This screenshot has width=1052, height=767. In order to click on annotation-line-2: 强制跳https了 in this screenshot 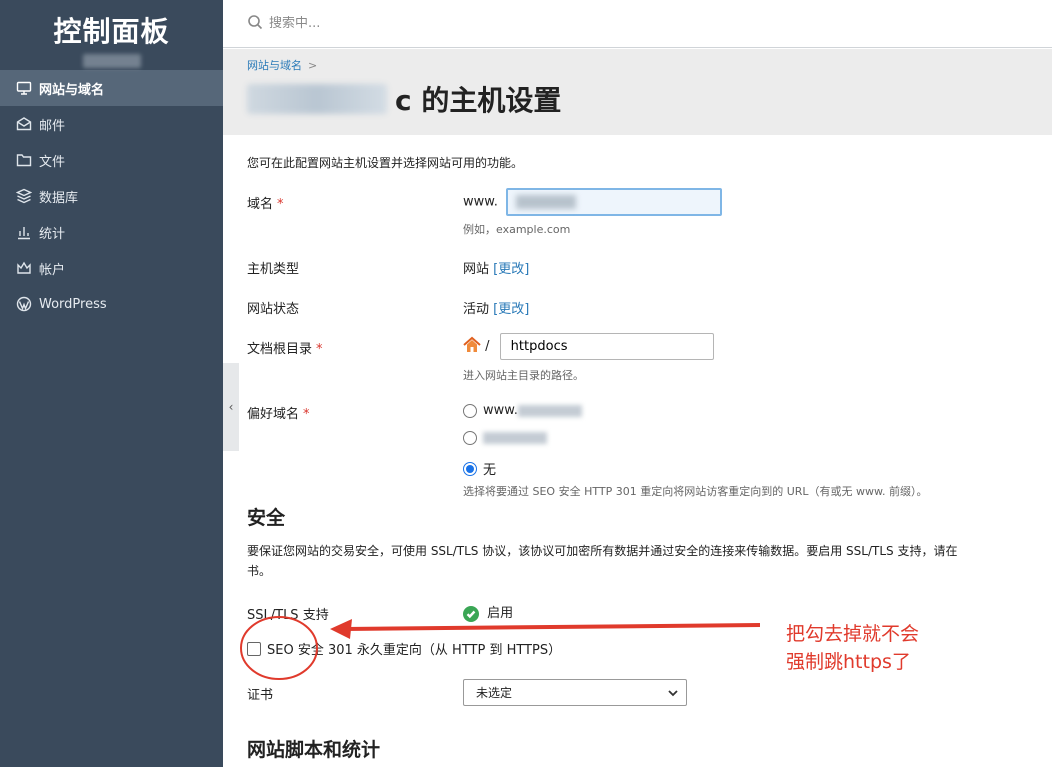, I will do `click(848, 662)`.